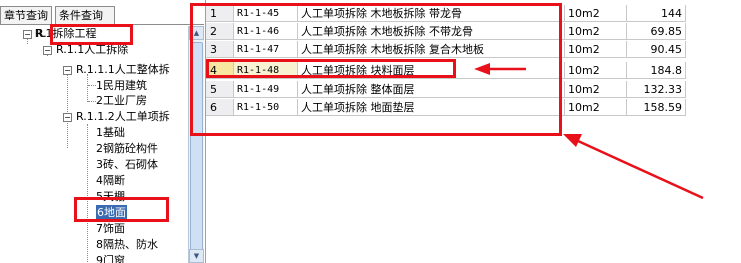 This screenshot has height=263, width=741. What do you see at coordinates (482, 69) in the screenshot?
I see `arrow-head-icon` at bounding box center [482, 69].